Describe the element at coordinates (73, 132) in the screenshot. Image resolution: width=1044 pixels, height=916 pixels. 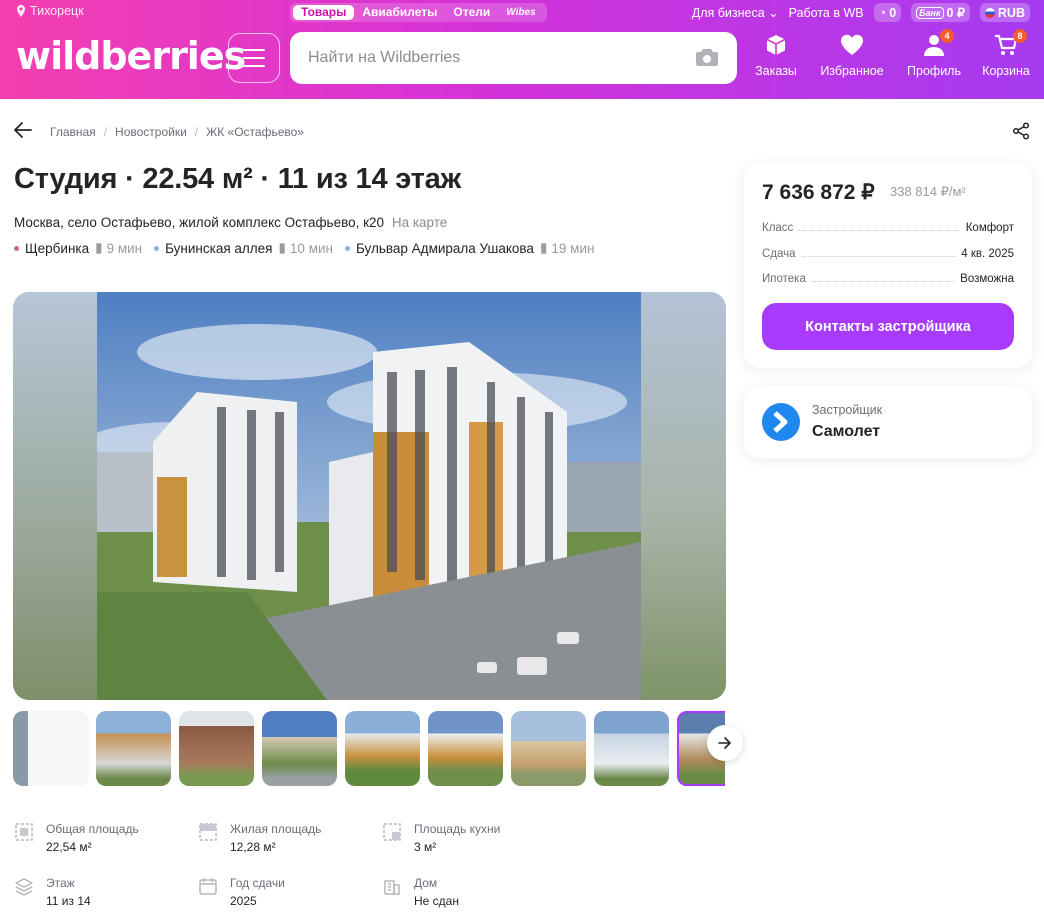
I see `breadcrumb-home: Главная` at that location.